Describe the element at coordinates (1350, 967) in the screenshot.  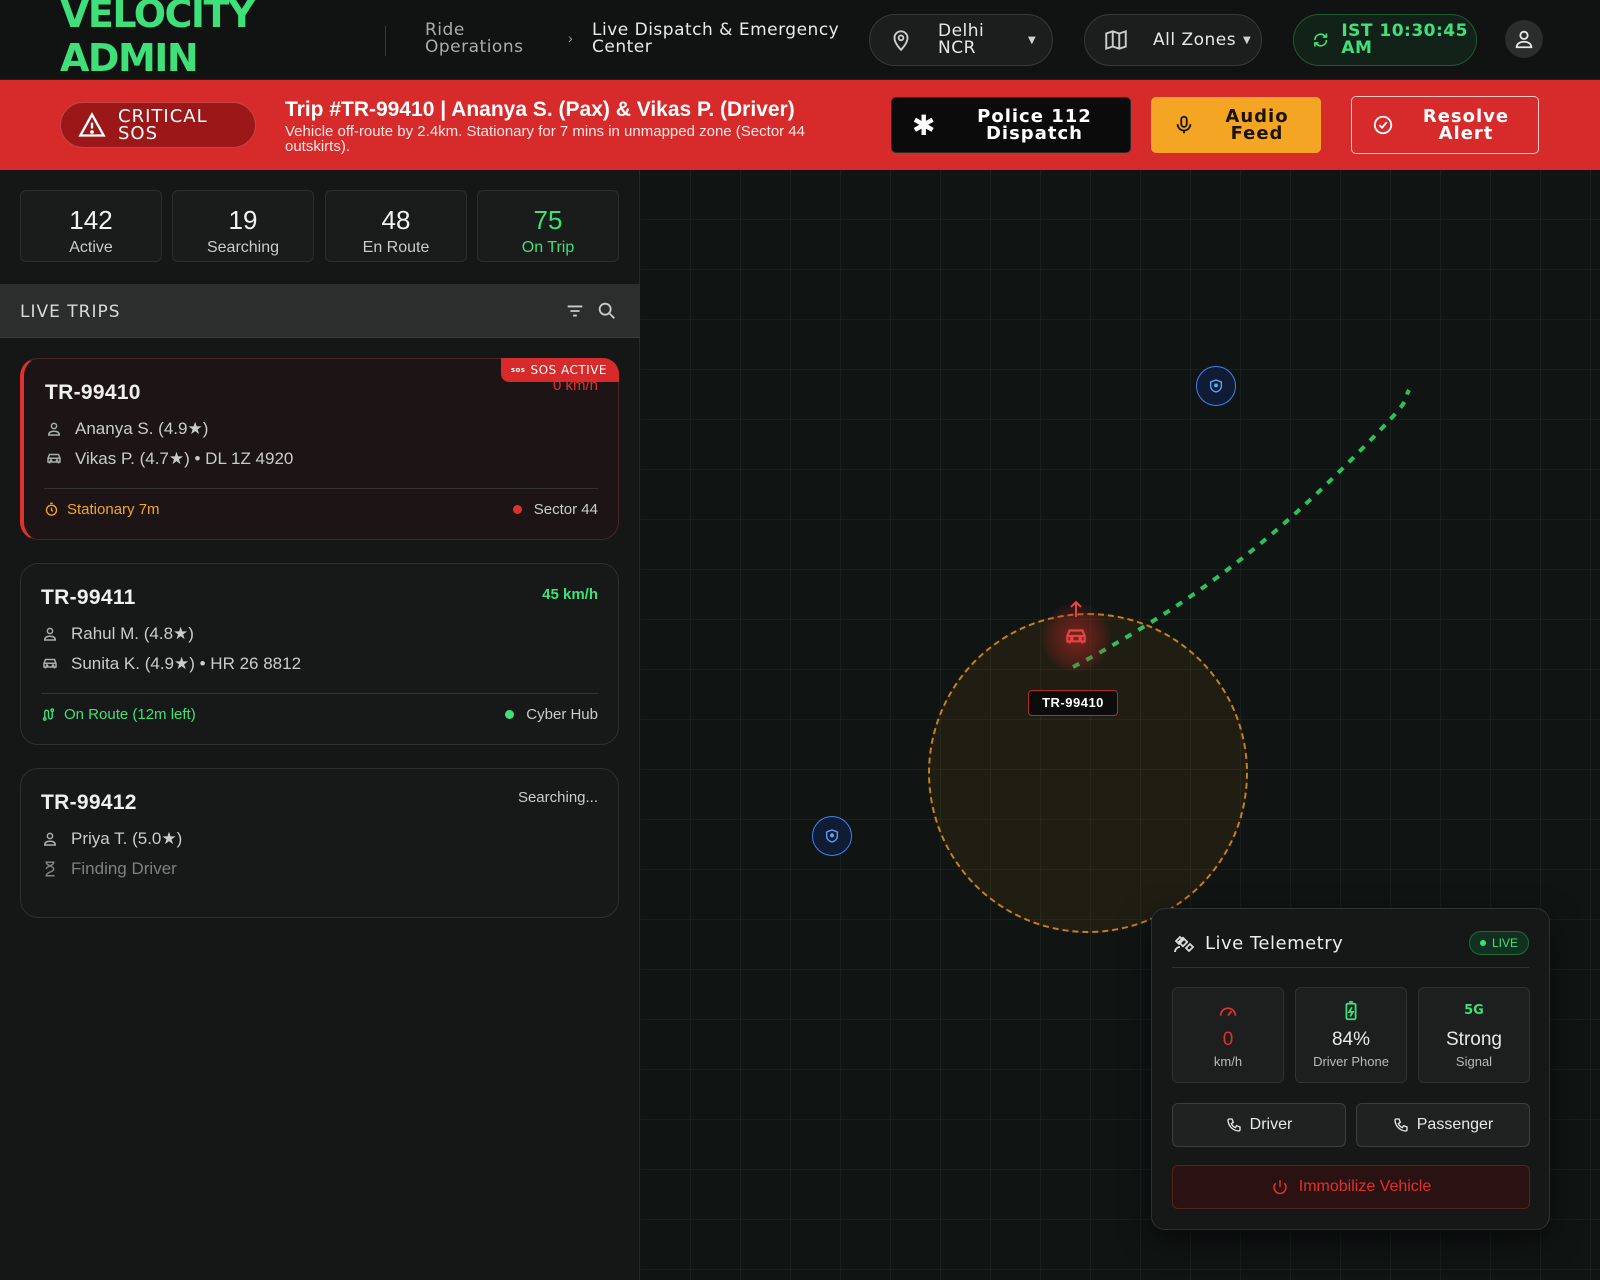
I see `telemetry-divider` at that location.